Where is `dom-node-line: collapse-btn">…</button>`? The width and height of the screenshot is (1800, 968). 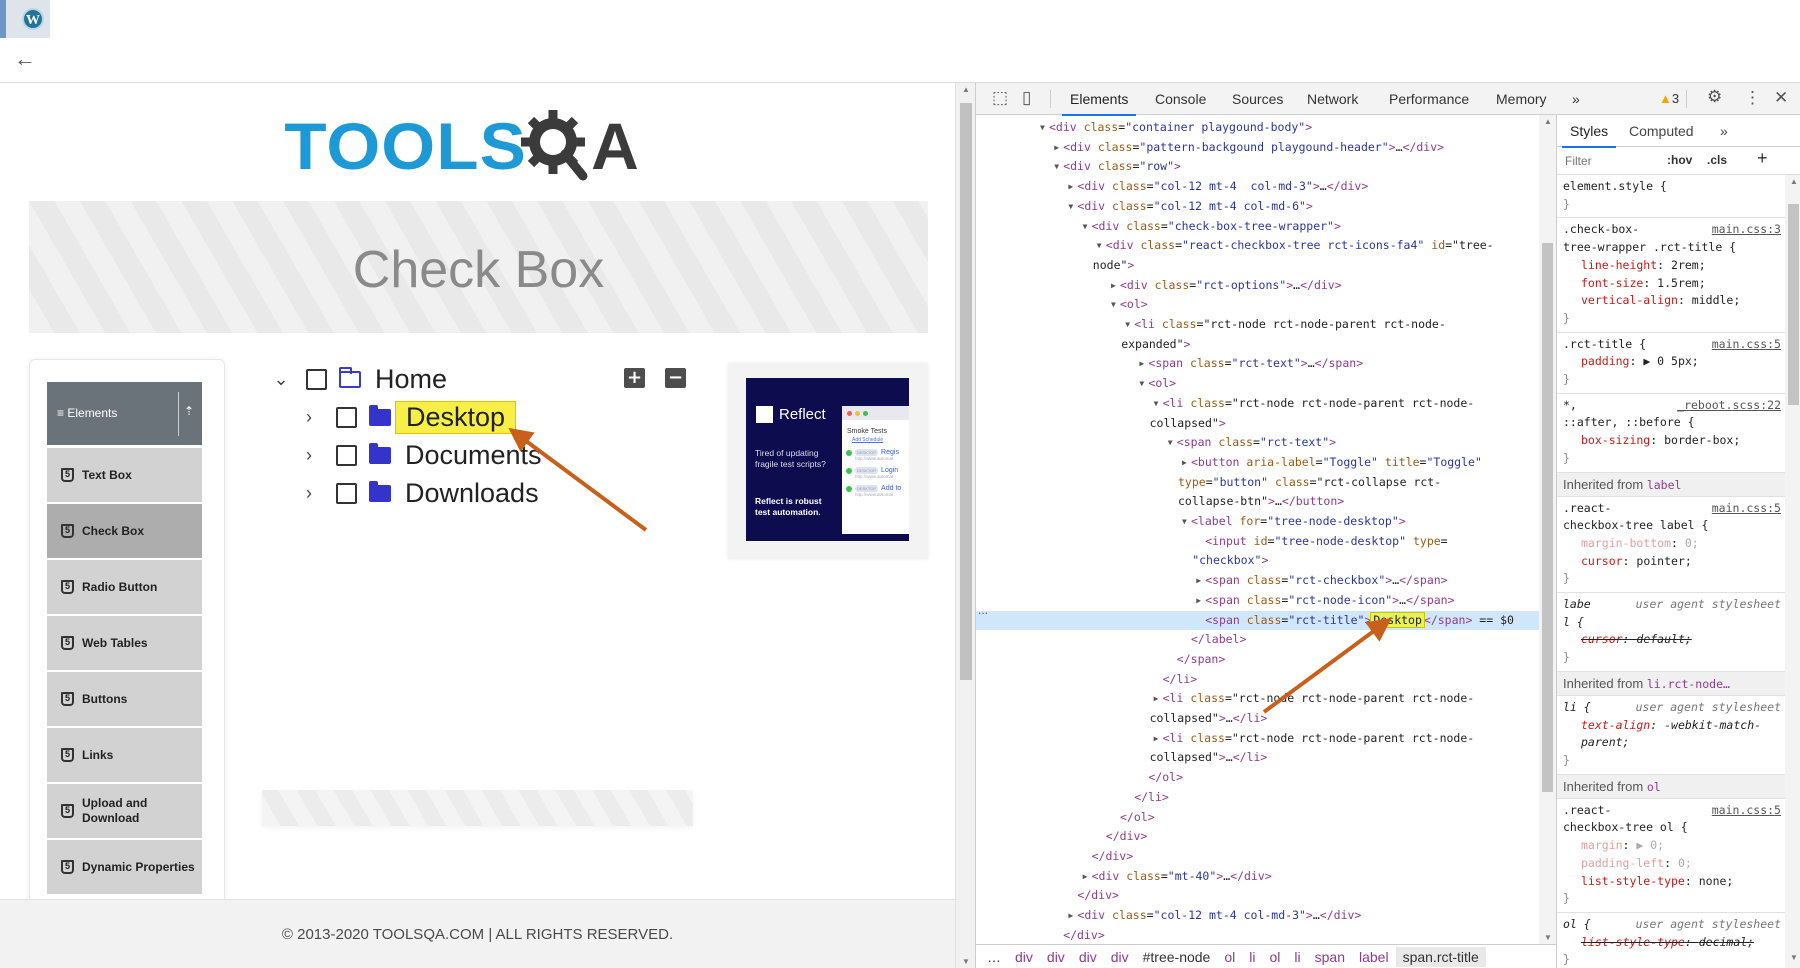 dom-node-line: collapse-btn">…</button> is located at coordinates (1257, 502).